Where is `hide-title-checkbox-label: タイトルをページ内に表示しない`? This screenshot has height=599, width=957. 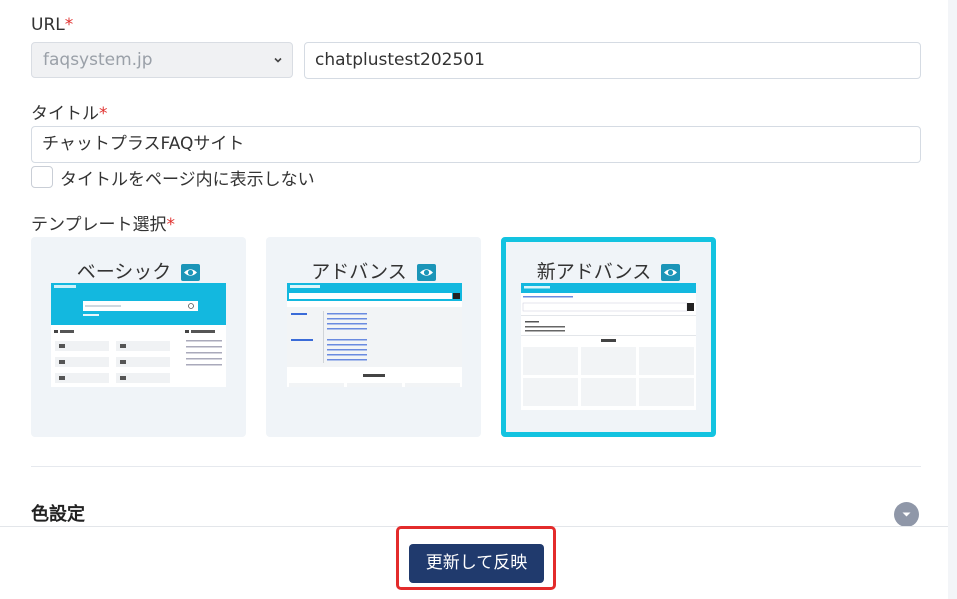 hide-title-checkbox-label: タイトルをページ内に表示しない is located at coordinates (187, 180).